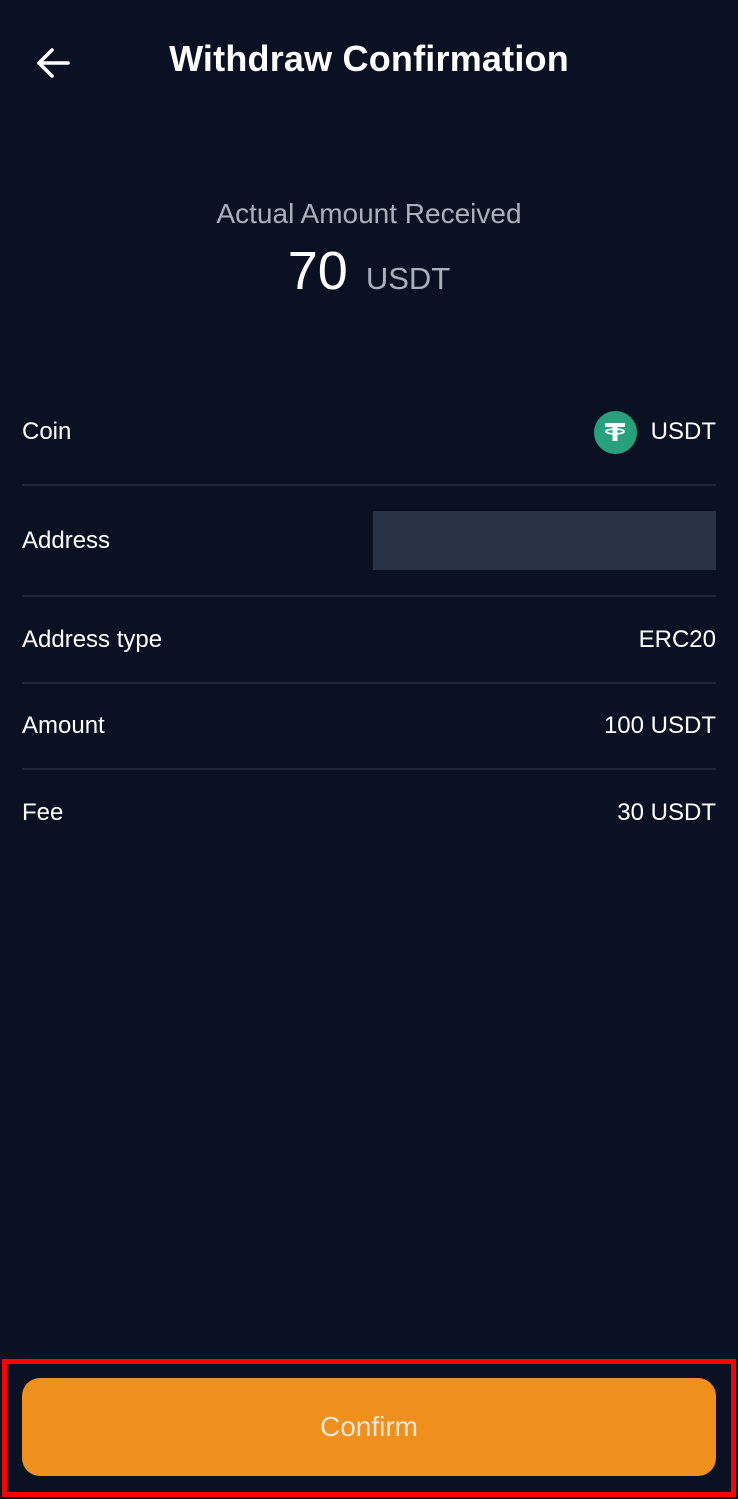  I want to click on amount-received-value: 70, so click(317, 271).